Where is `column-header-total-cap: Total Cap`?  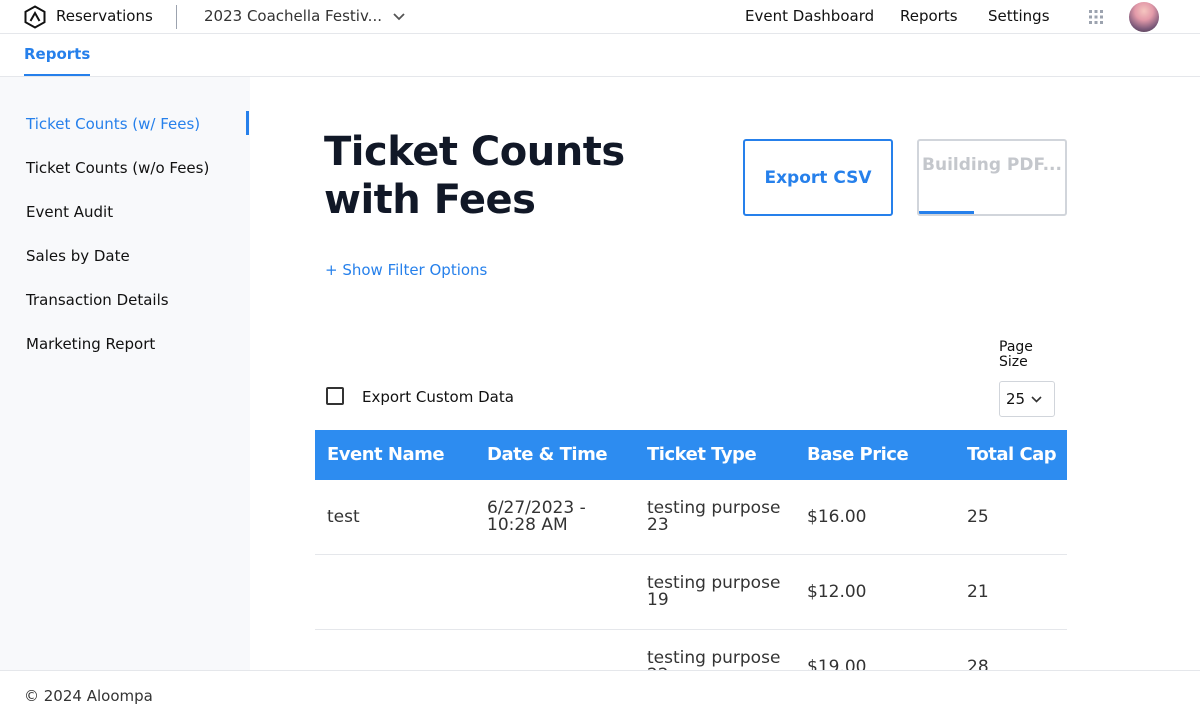 column-header-total-cap: Total Cap is located at coordinates (1012, 454).